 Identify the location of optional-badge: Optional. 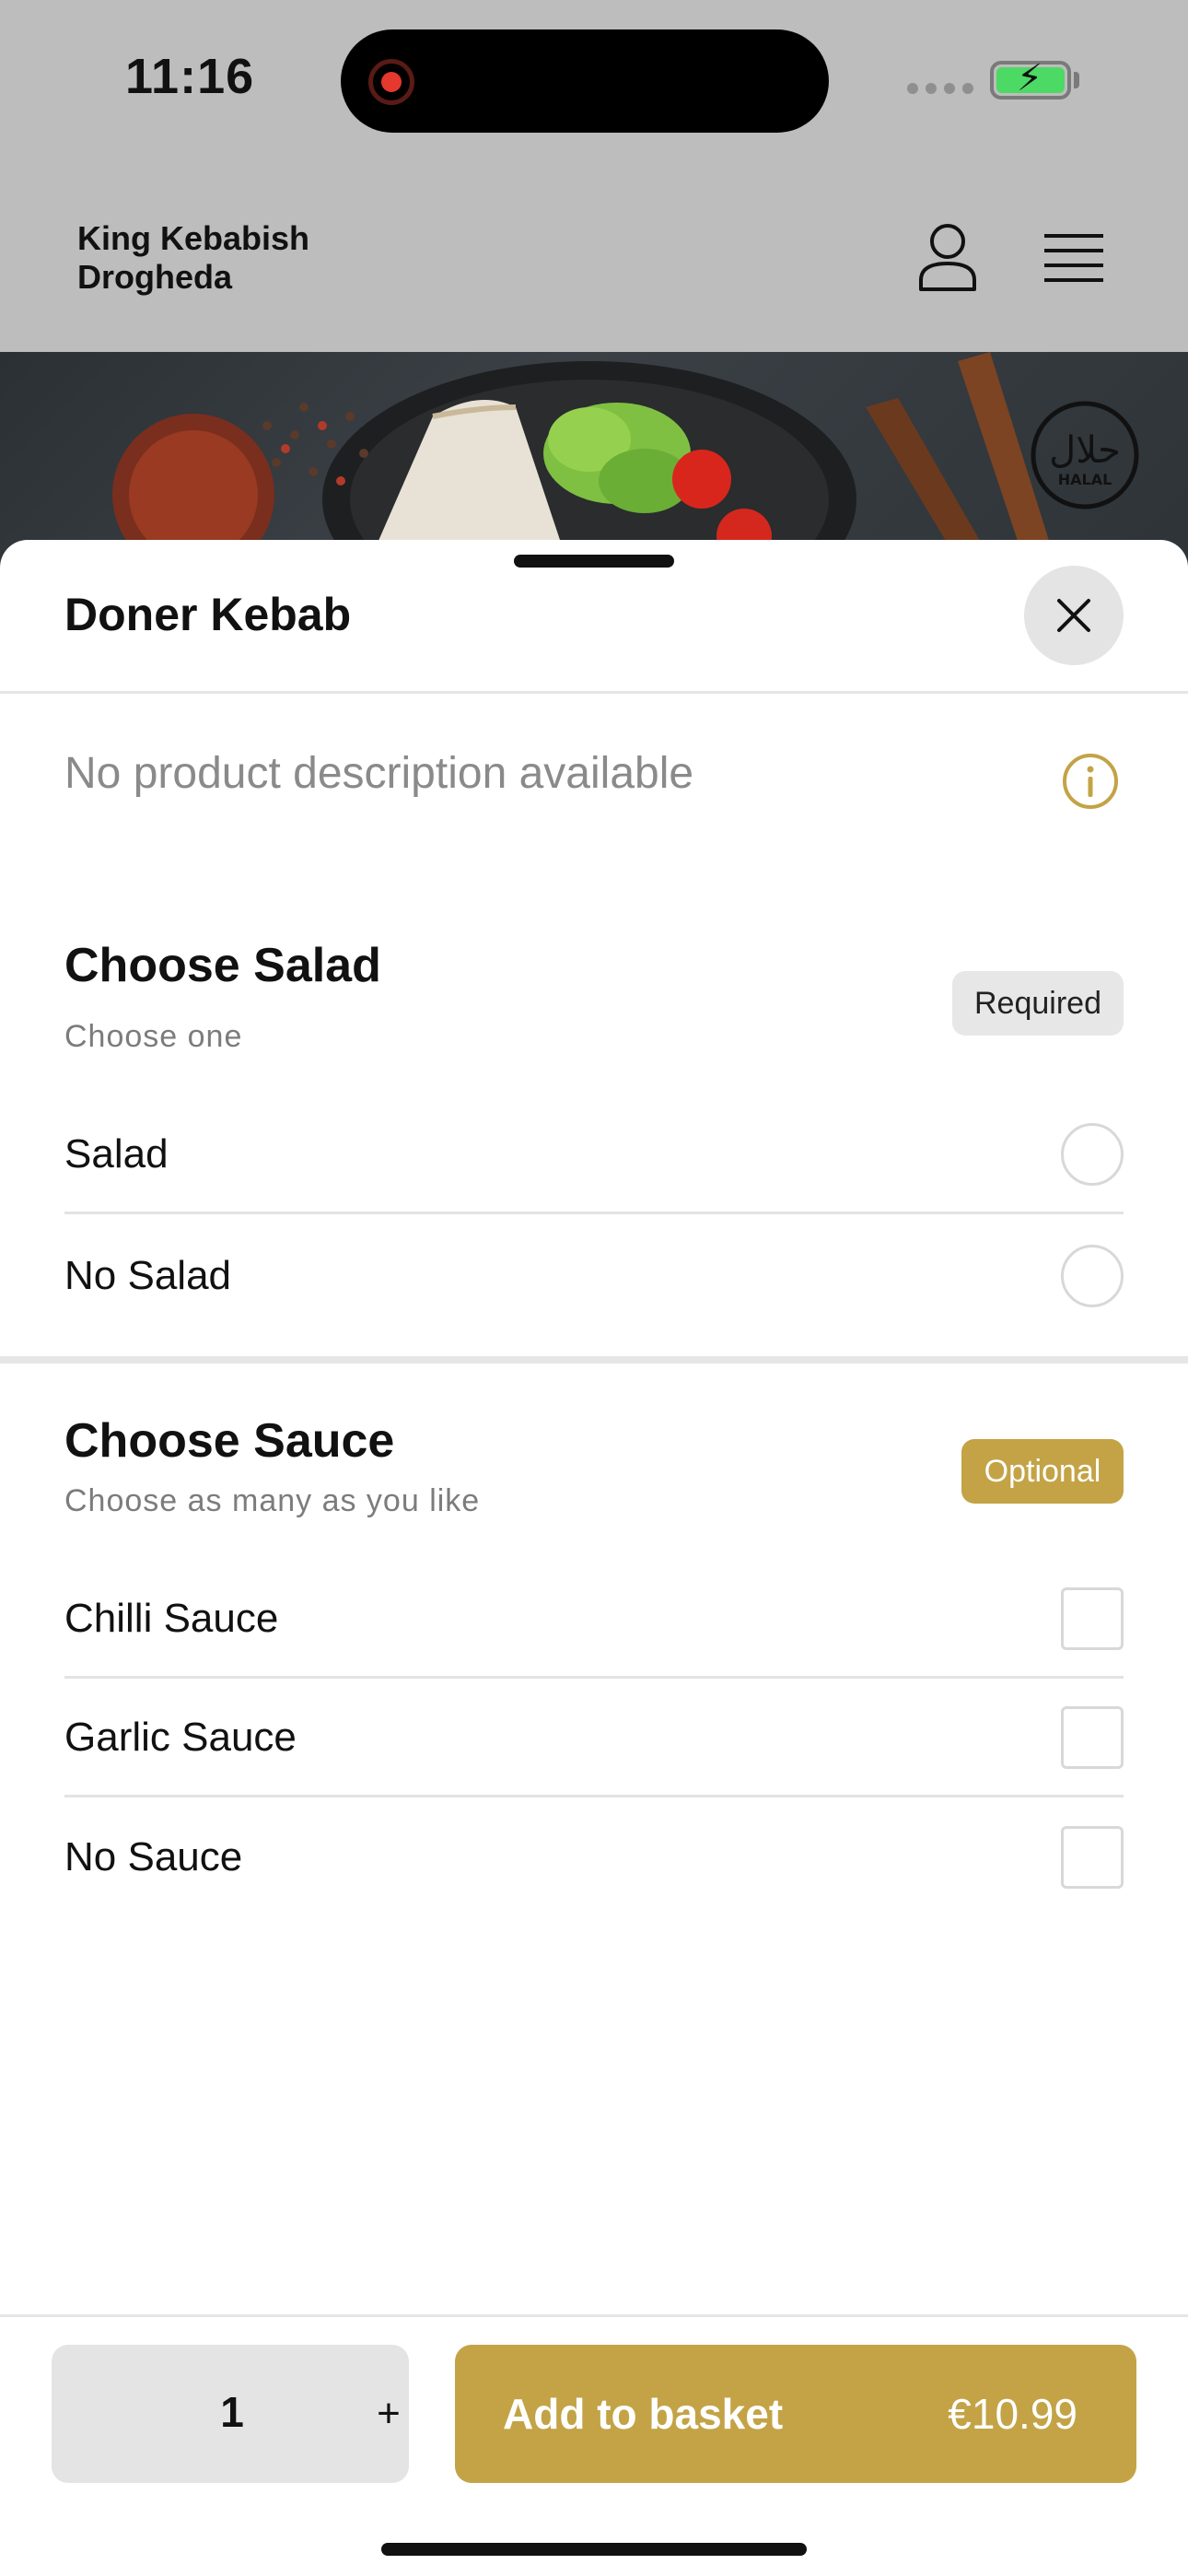
(1042, 1471).